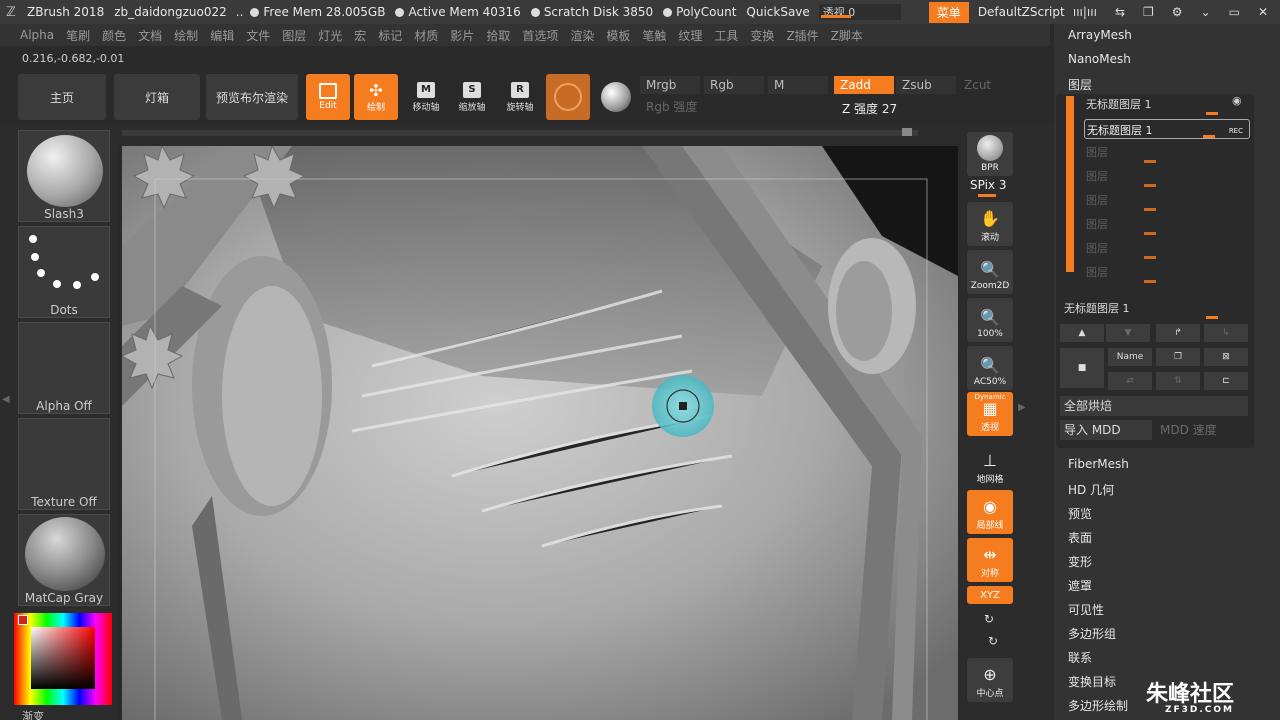 The image size is (1280, 720). What do you see at coordinates (990, 320) in the screenshot?
I see `actual-size-button: 🔍 100%` at bounding box center [990, 320].